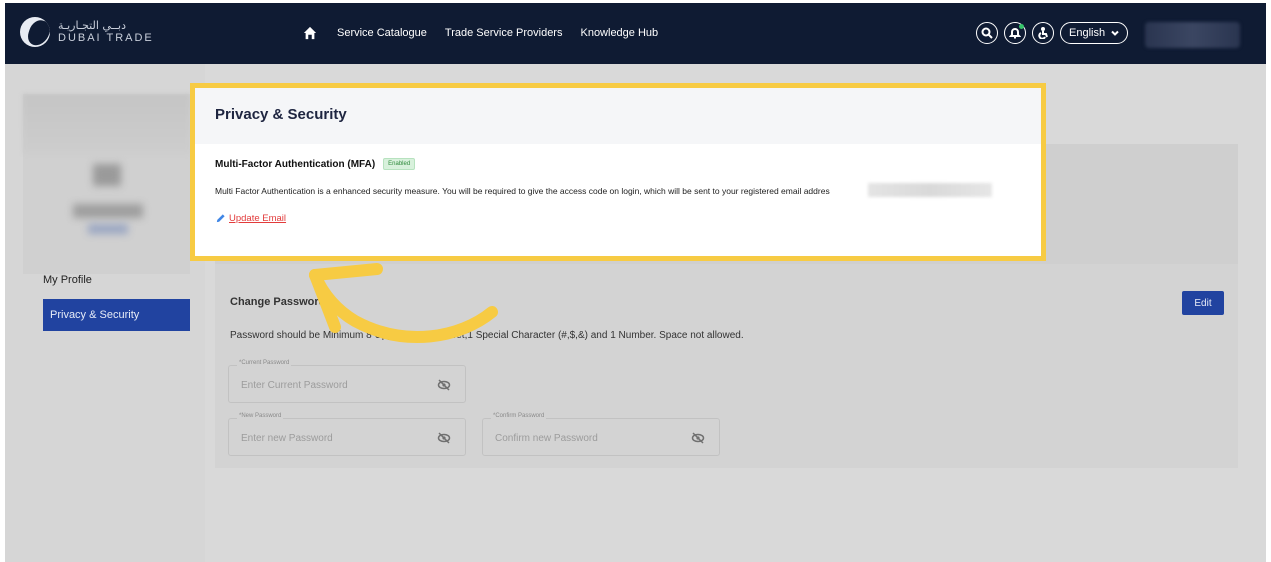 This screenshot has height=562, width=1271. Describe the element at coordinates (601, 434) in the screenshot. I see `confirm-password-field: *Confirm Password Confirm new Password` at that location.